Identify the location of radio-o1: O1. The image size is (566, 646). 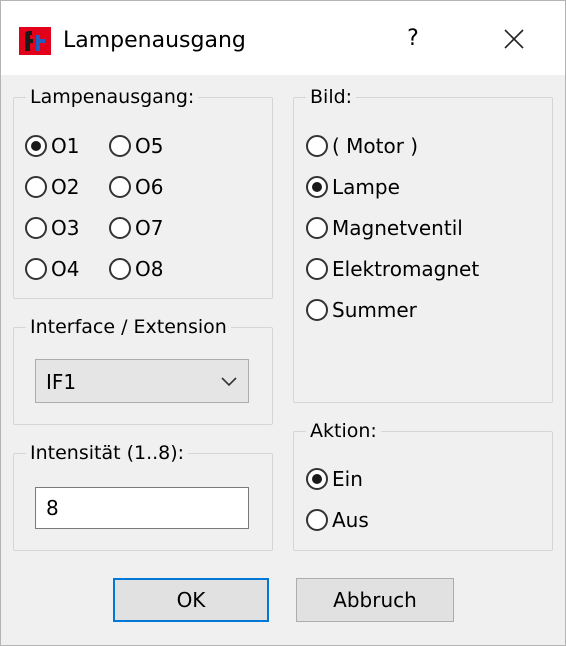
(52, 146).